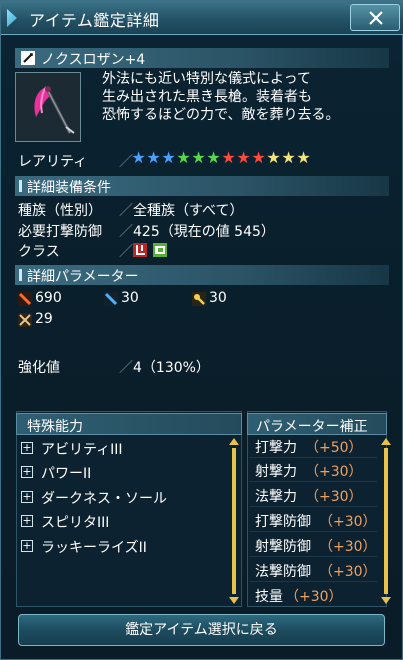 The height and width of the screenshot is (660, 403). I want to click on requirements-header-label: 詳細装備条件, so click(69, 188).